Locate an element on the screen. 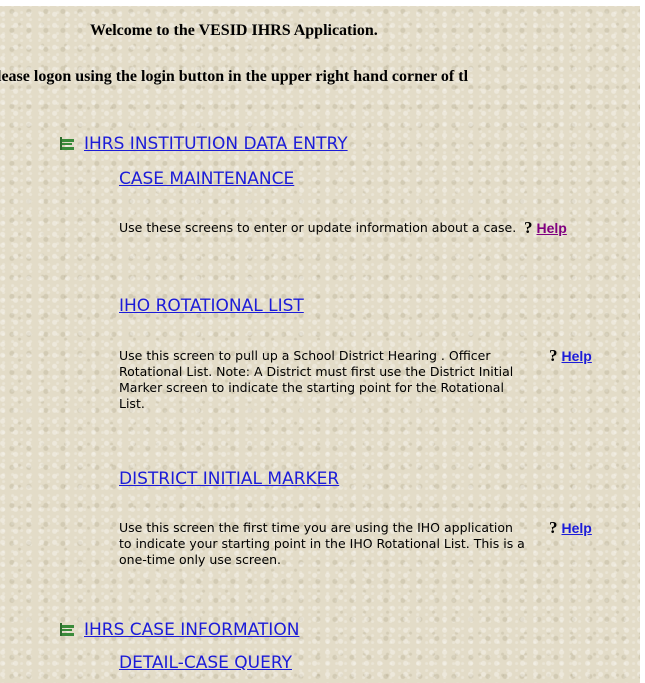  case-maintenance-help: ? Help is located at coordinates (545, 228).